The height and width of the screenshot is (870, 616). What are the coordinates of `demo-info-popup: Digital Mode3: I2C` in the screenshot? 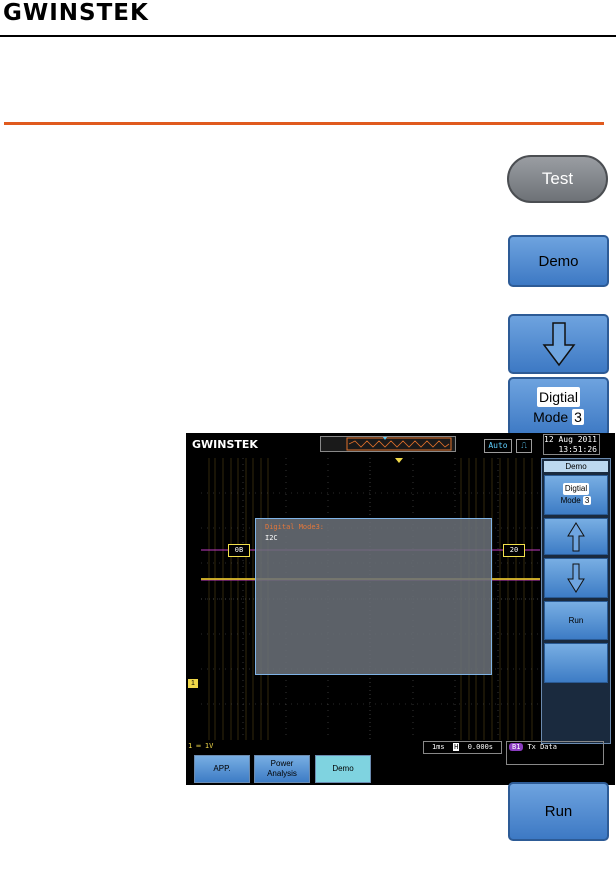 It's located at (373, 596).